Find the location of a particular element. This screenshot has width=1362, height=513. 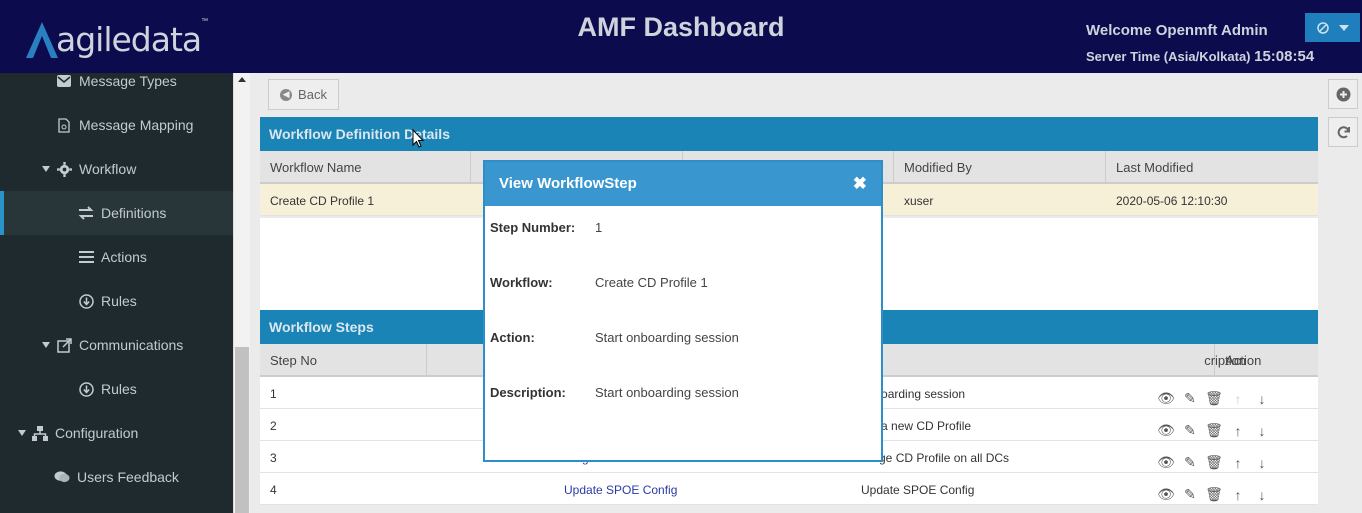

sidebar-item-users-feedback: Users Feedback is located at coordinates (116, 477).